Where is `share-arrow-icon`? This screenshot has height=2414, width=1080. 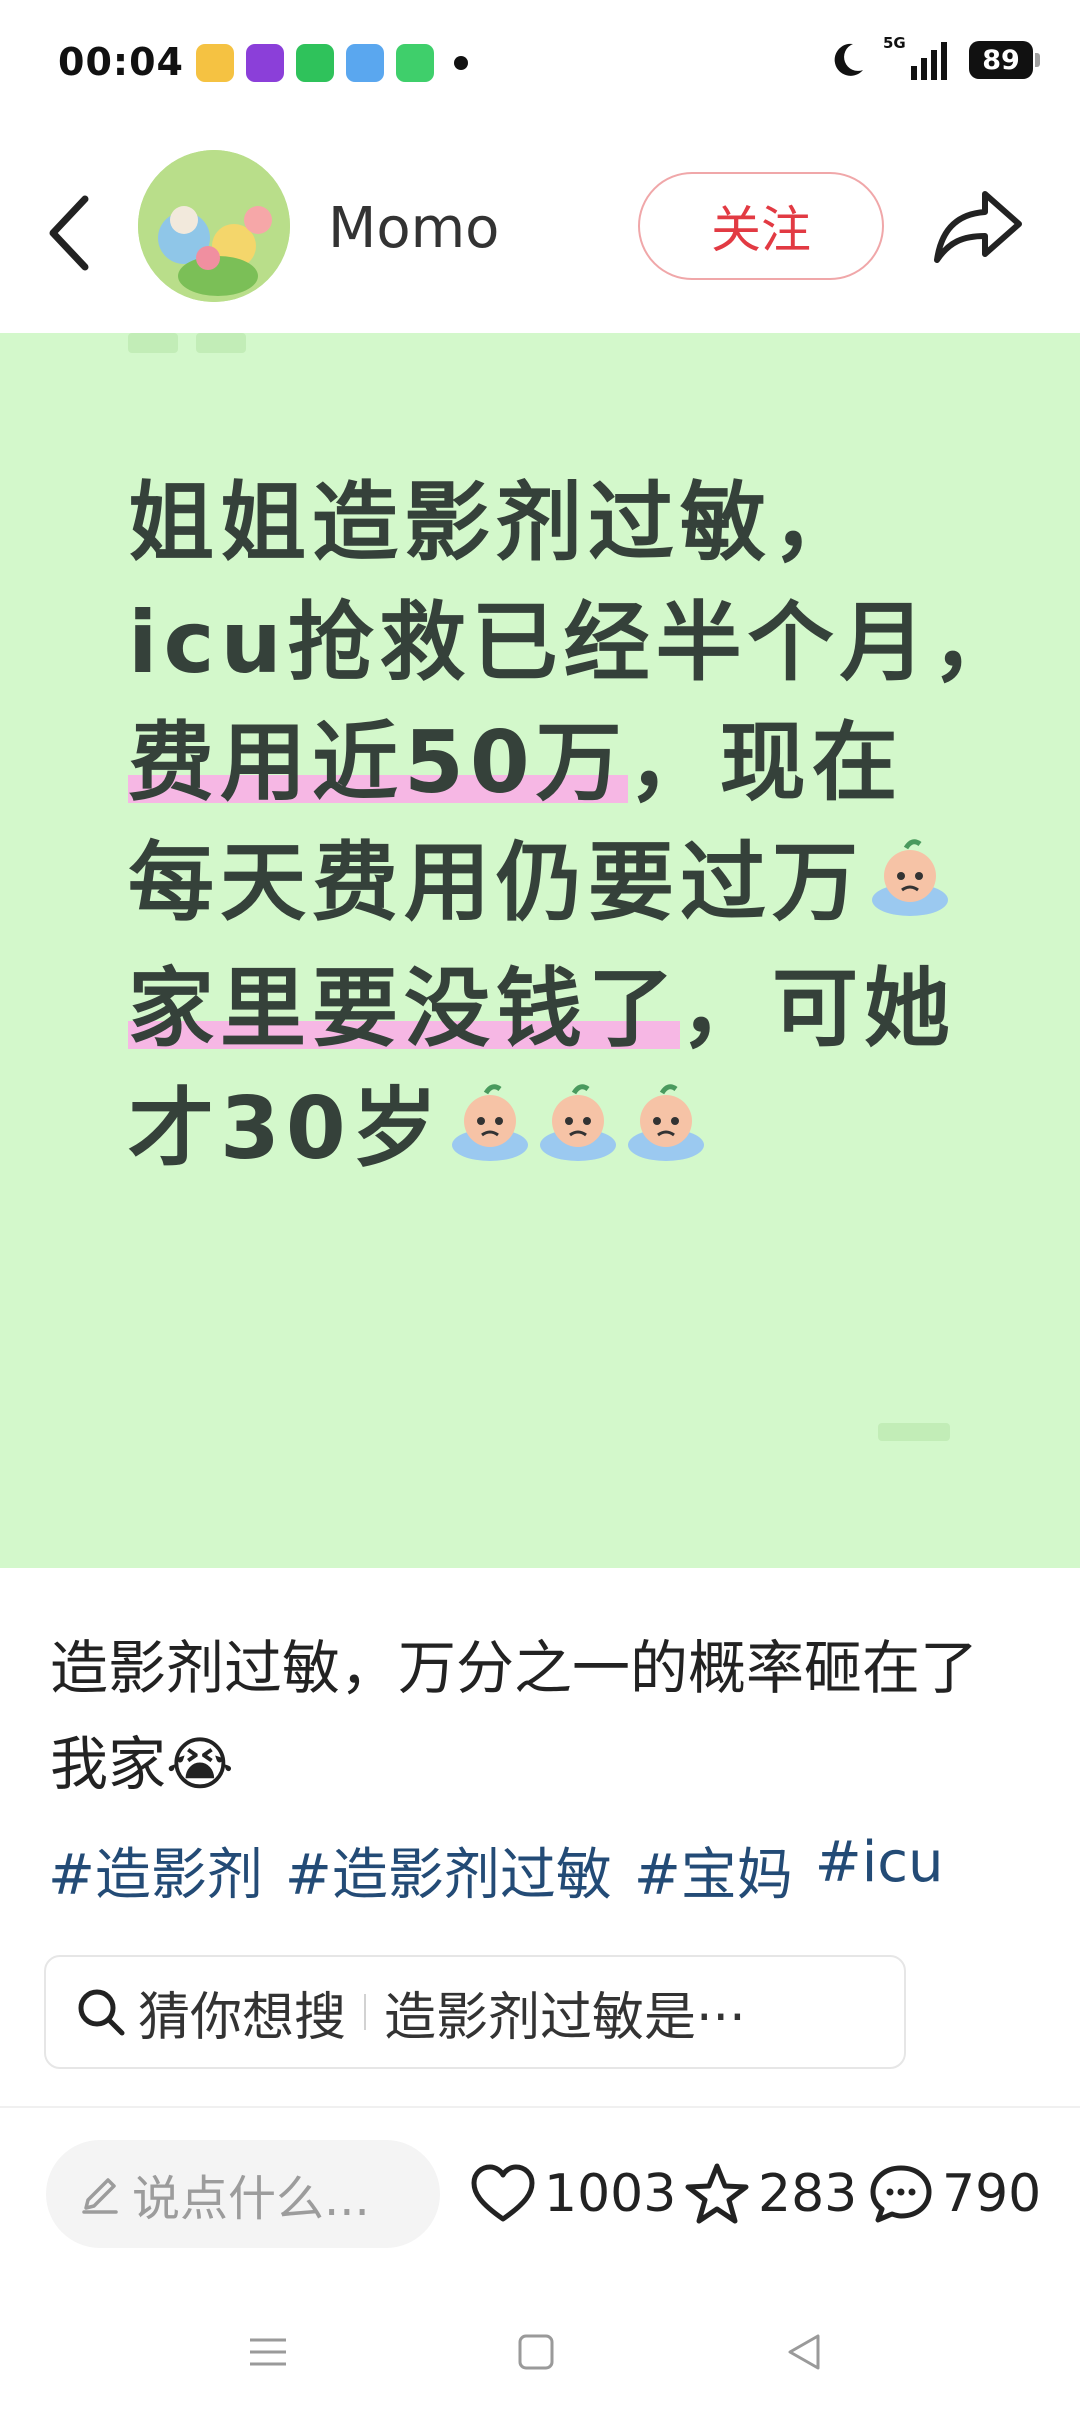
share-arrow-icon is located at coordinates (978, 227).